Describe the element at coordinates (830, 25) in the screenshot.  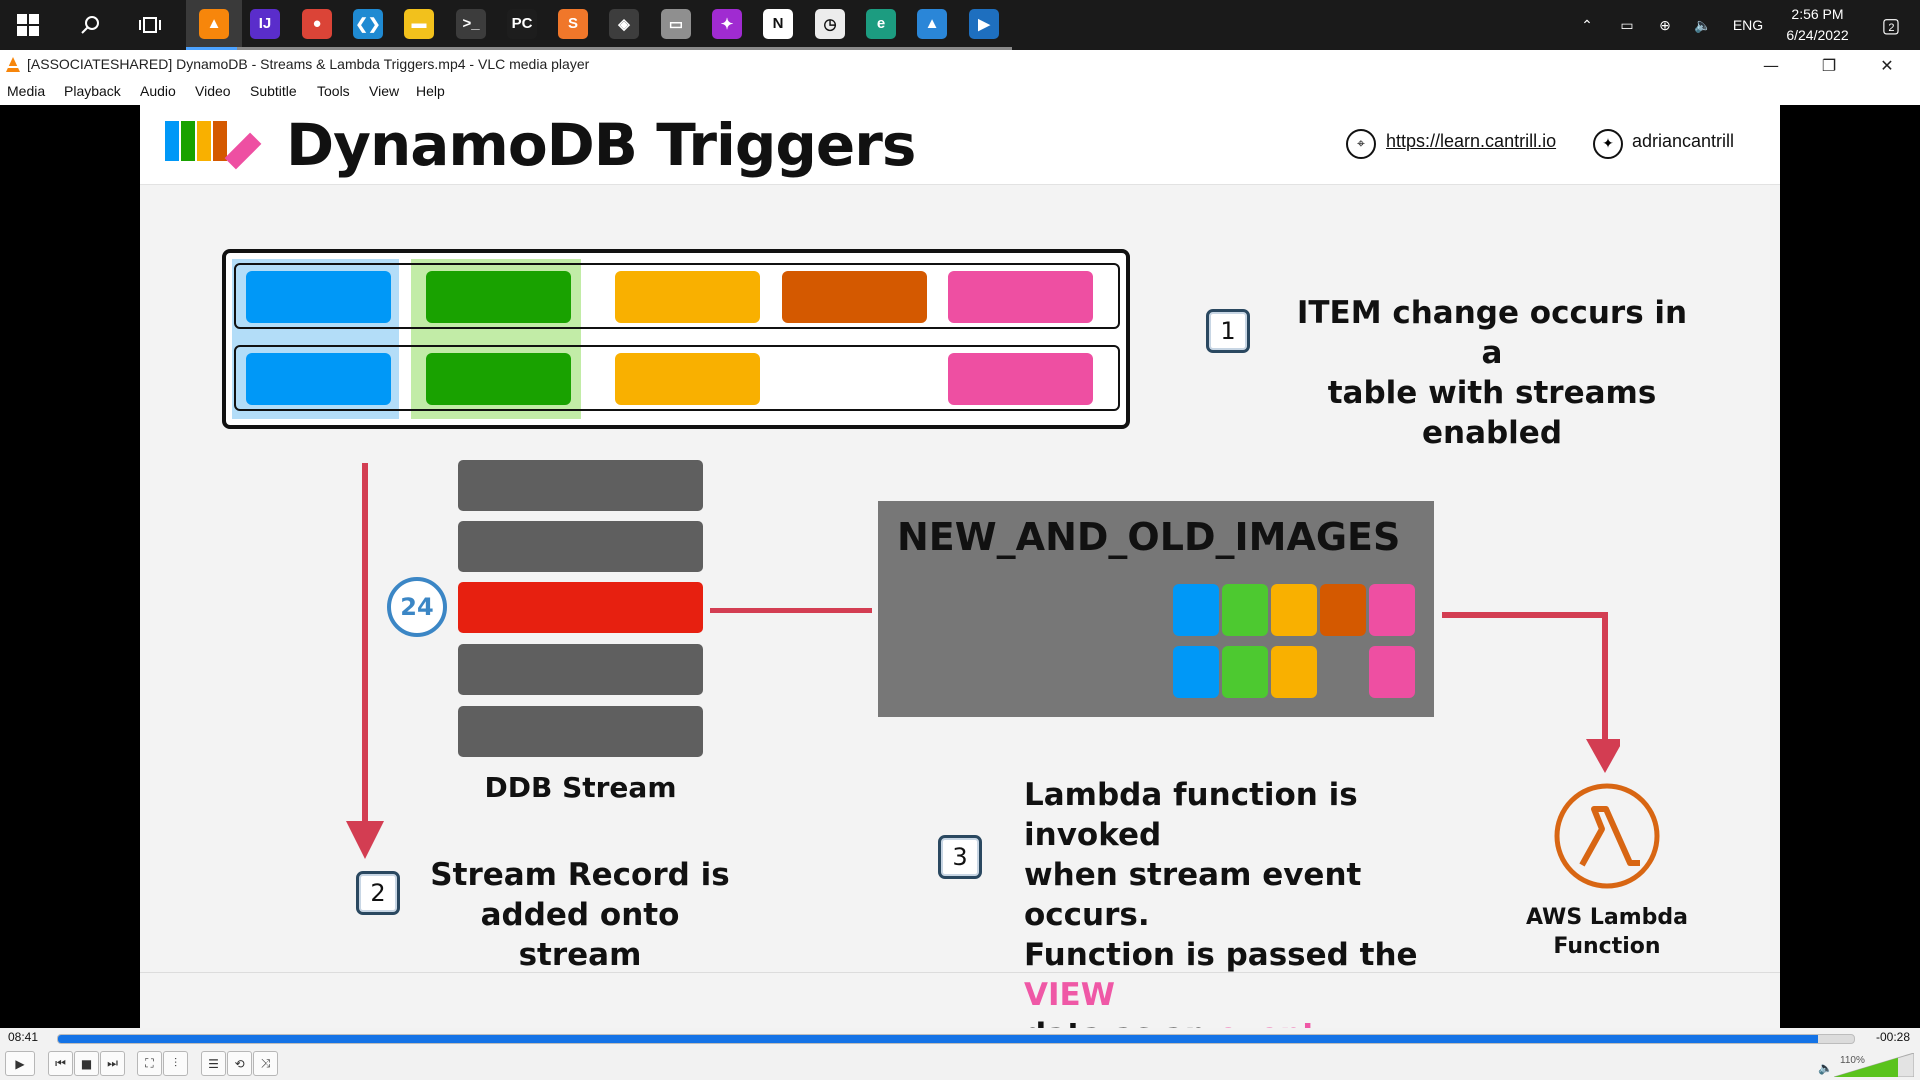
I see `taskbar-app-clock-app: ◷` at that location.